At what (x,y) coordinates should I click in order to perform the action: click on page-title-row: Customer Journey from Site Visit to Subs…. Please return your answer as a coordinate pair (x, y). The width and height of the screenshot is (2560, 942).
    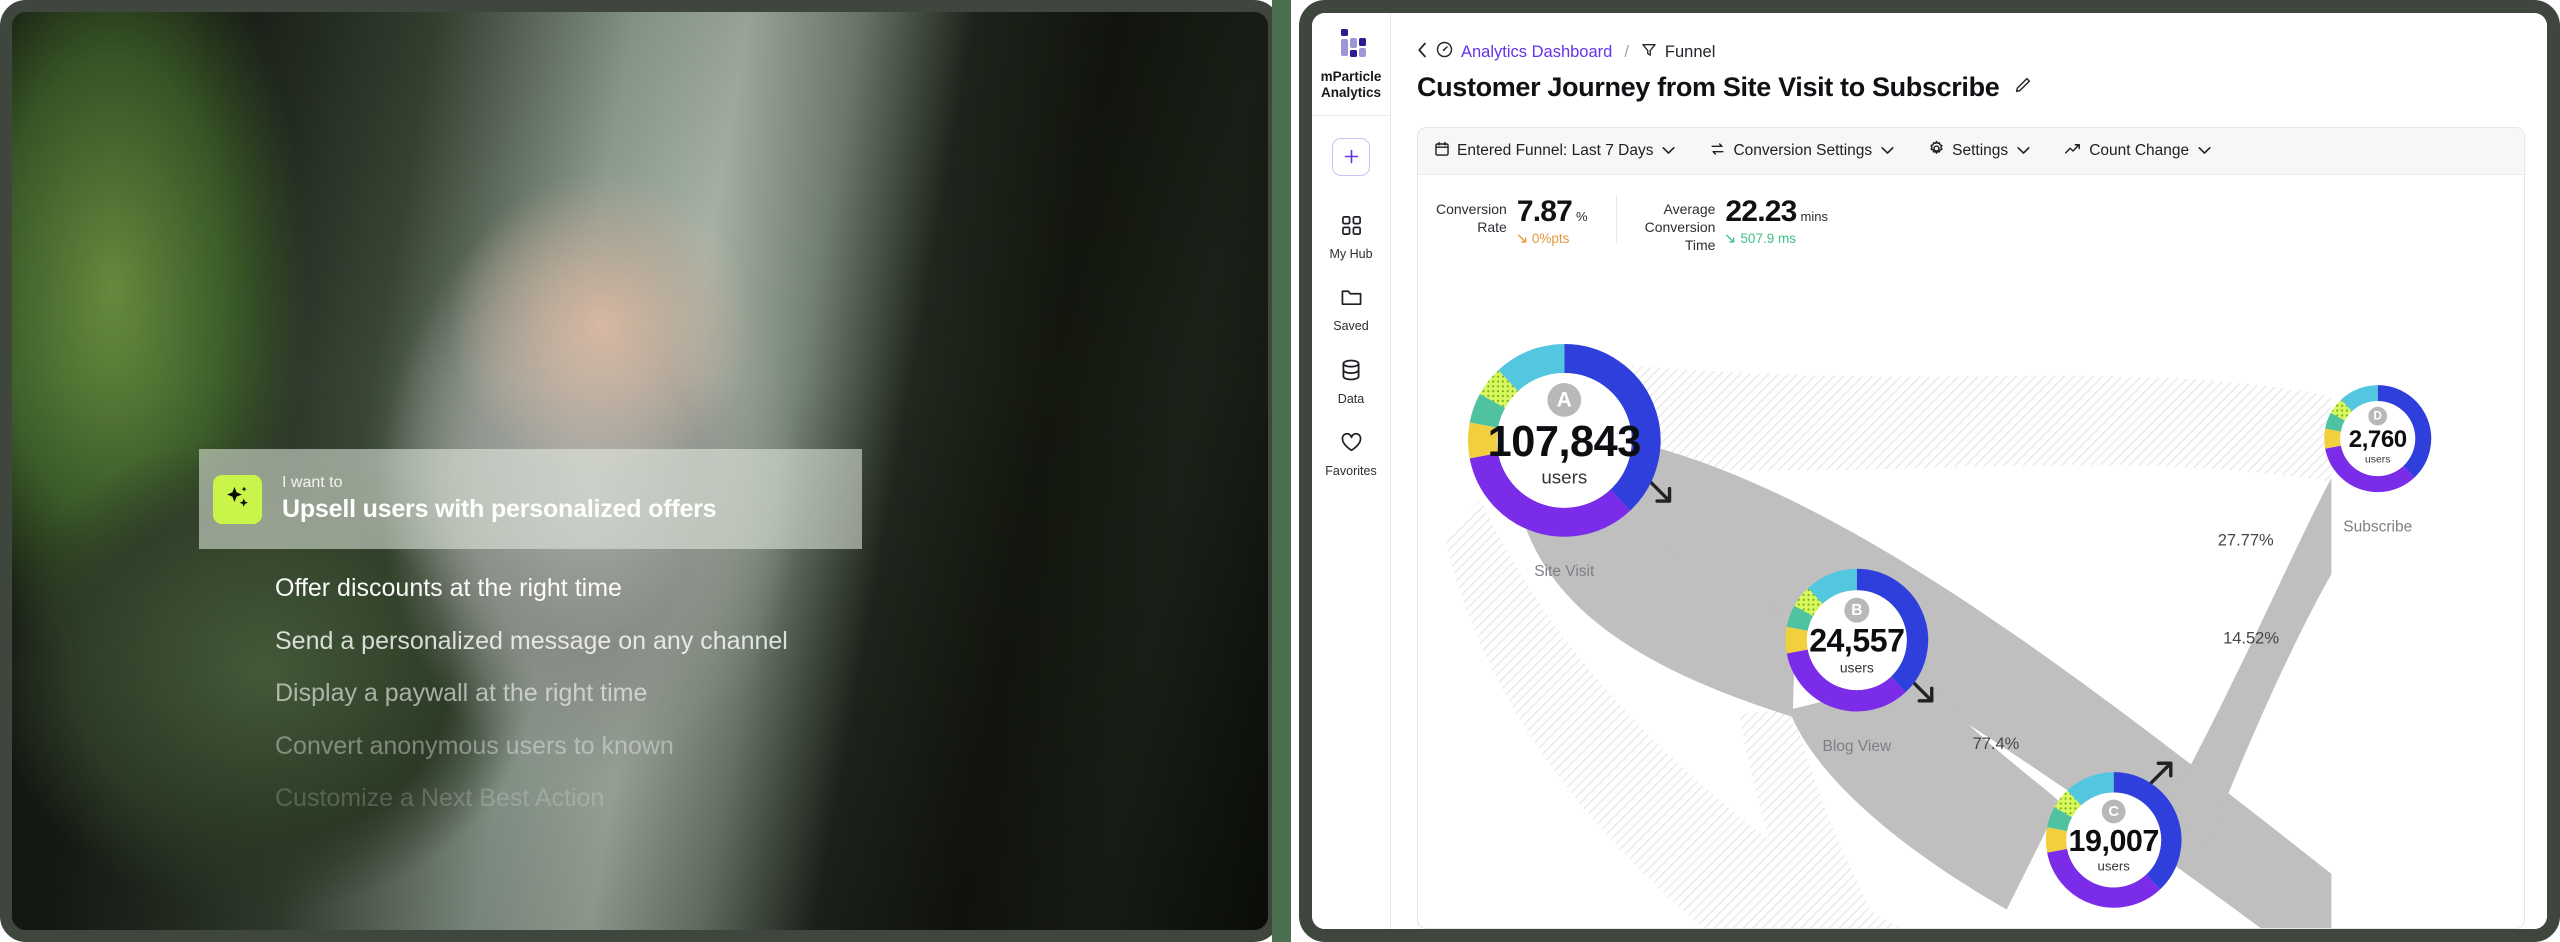
    Looking at the image, I should click on (1969, 83).